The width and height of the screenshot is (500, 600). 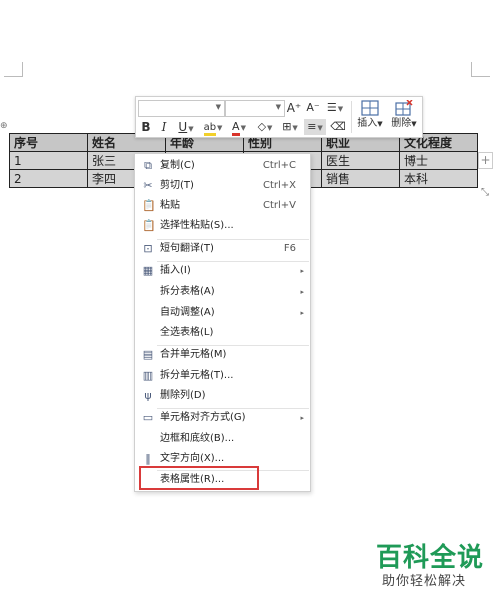 I want to click on insert-table-icon, so click(x=370, y=109).